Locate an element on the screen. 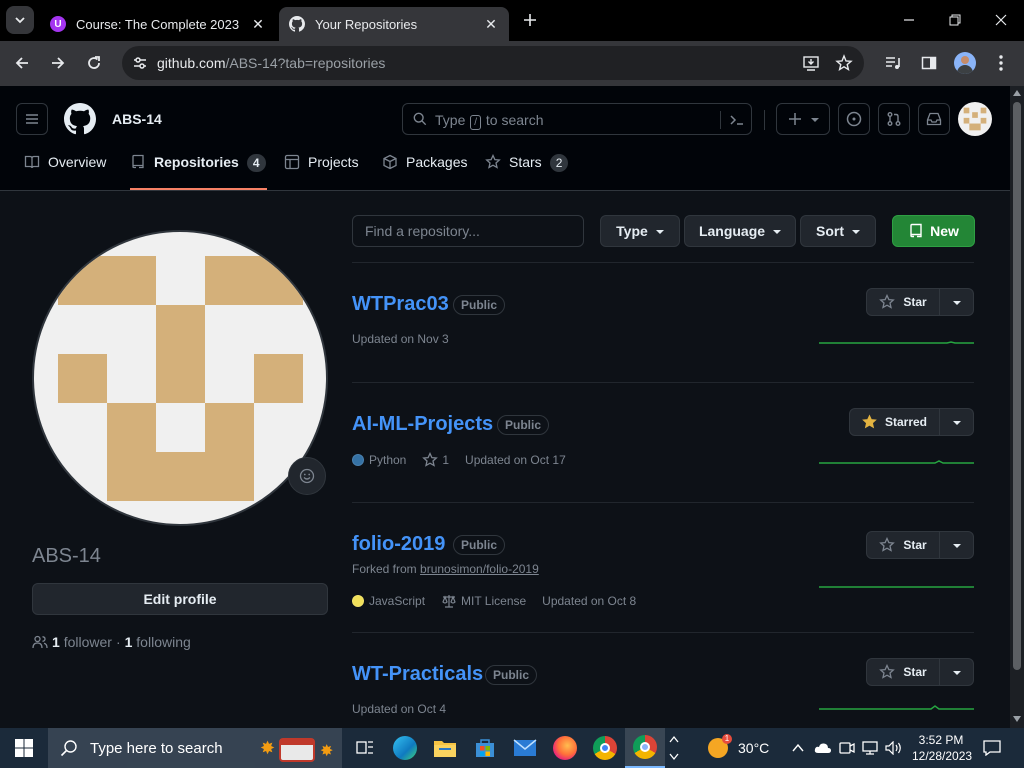 The height and width of the screenshot is (768, 1024). edge-app is located at coordinates (405, 748).